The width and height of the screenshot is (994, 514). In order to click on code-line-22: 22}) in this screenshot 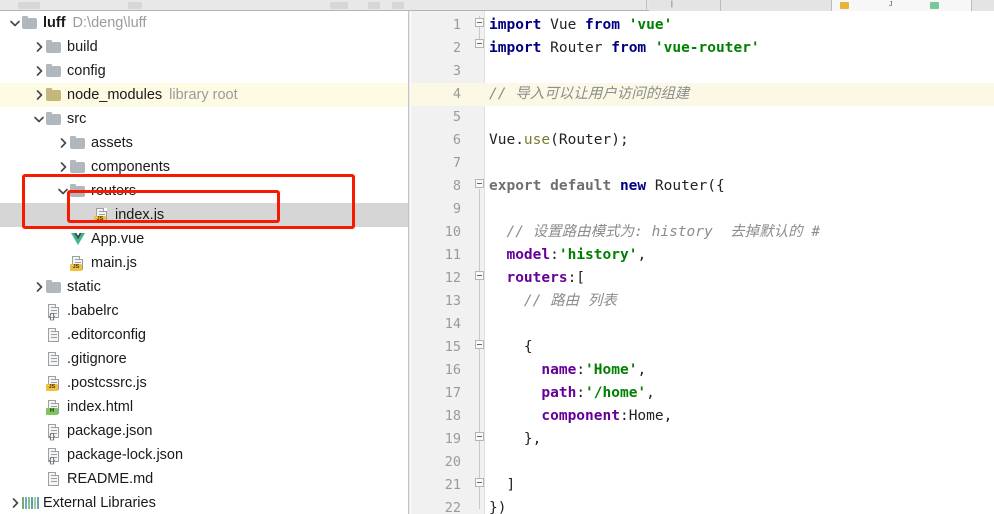, I will do `click(702, 505)`.